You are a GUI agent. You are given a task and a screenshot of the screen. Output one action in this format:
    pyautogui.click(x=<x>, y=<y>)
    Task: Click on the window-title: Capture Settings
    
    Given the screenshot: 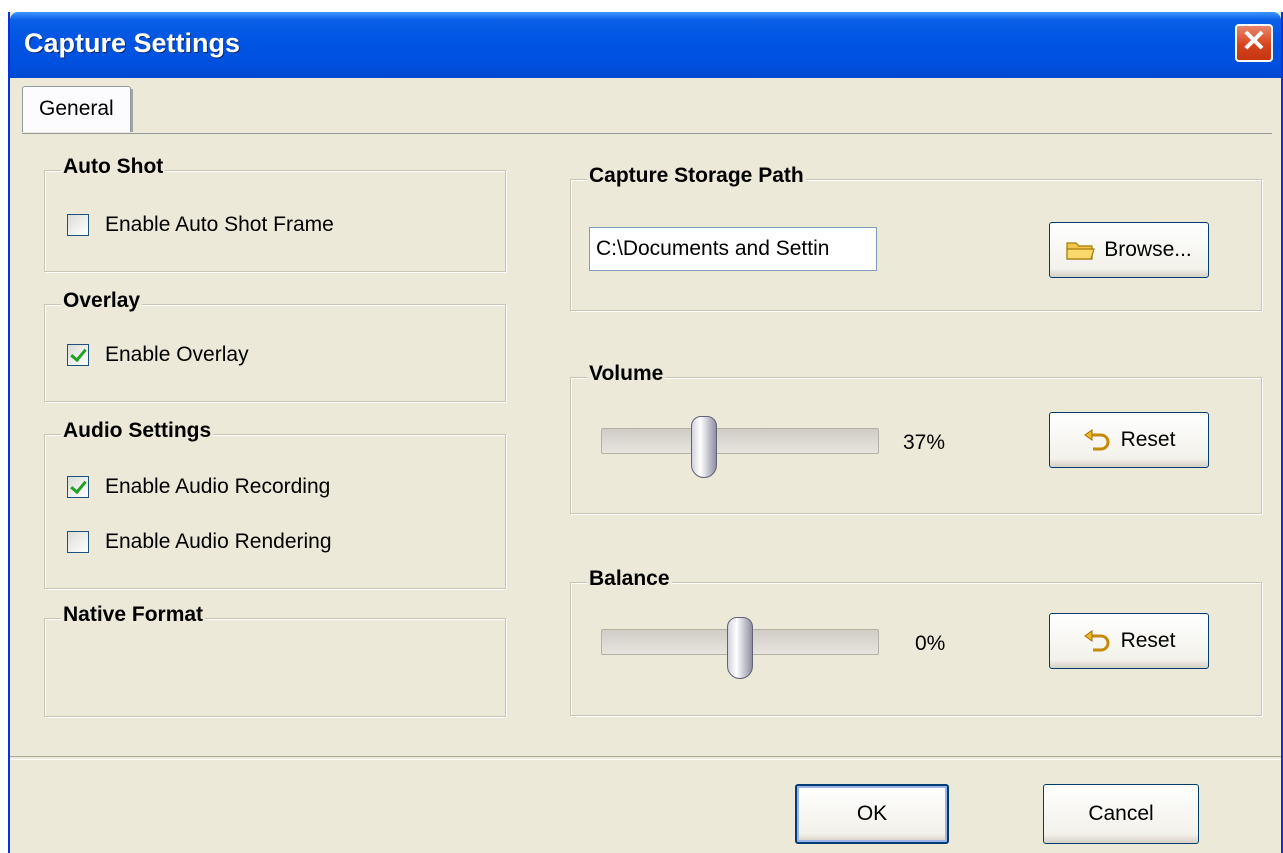 What is the action you would take?
    pyautogui.click(x=132, y=43)
    